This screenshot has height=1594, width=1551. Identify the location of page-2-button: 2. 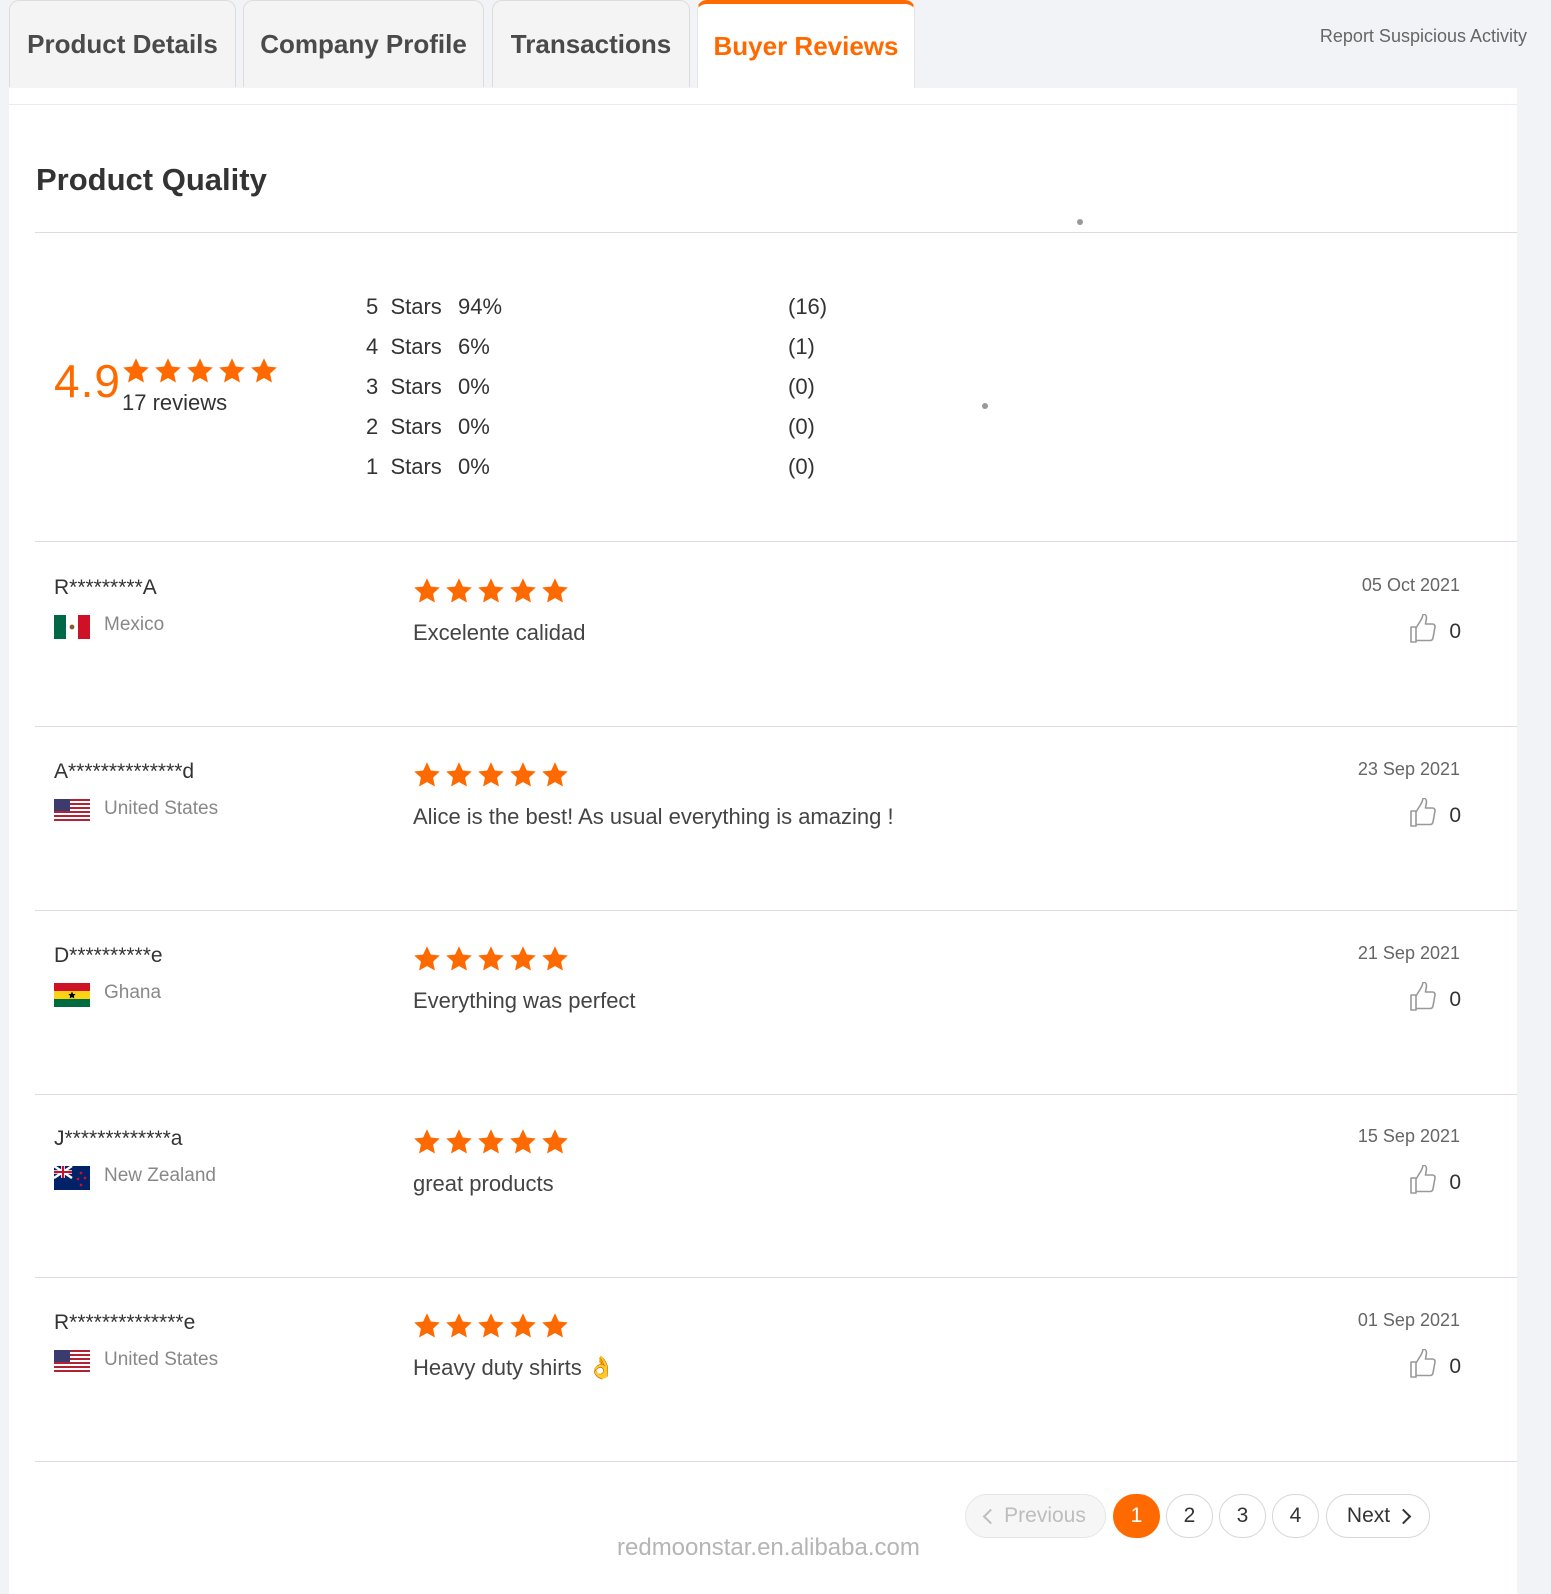
(1189, 1516).